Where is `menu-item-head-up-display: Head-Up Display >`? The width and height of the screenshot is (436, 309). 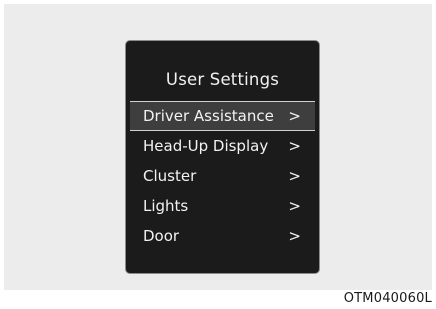 menu-item-head-up-display: Head-Up Display > is located at coordinates (222, 146).